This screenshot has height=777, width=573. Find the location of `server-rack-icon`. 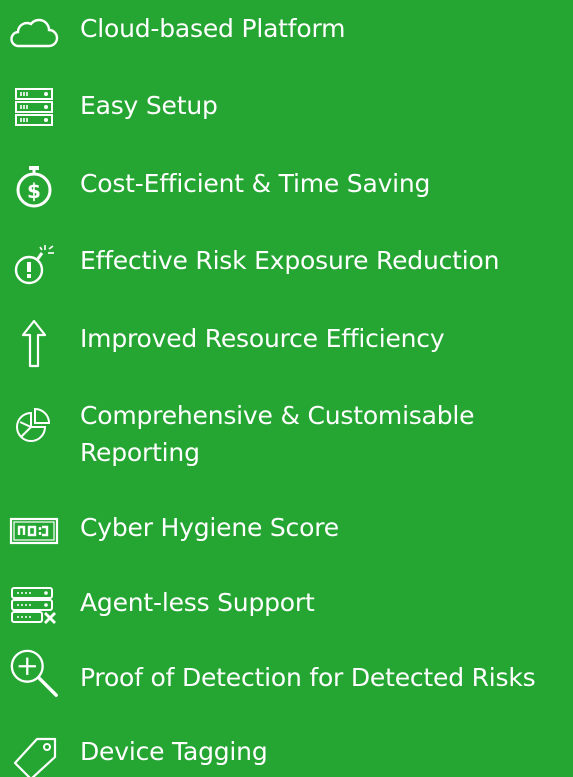

server-rack-icon is located at coordinates (34, 107).